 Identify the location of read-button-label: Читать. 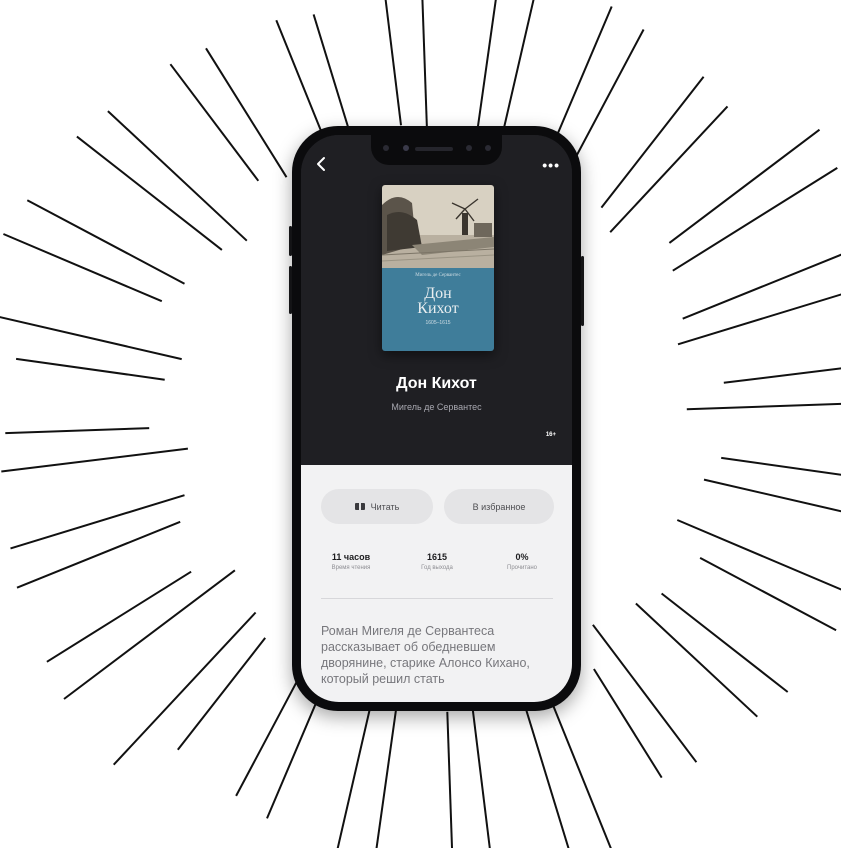
(385, 506).